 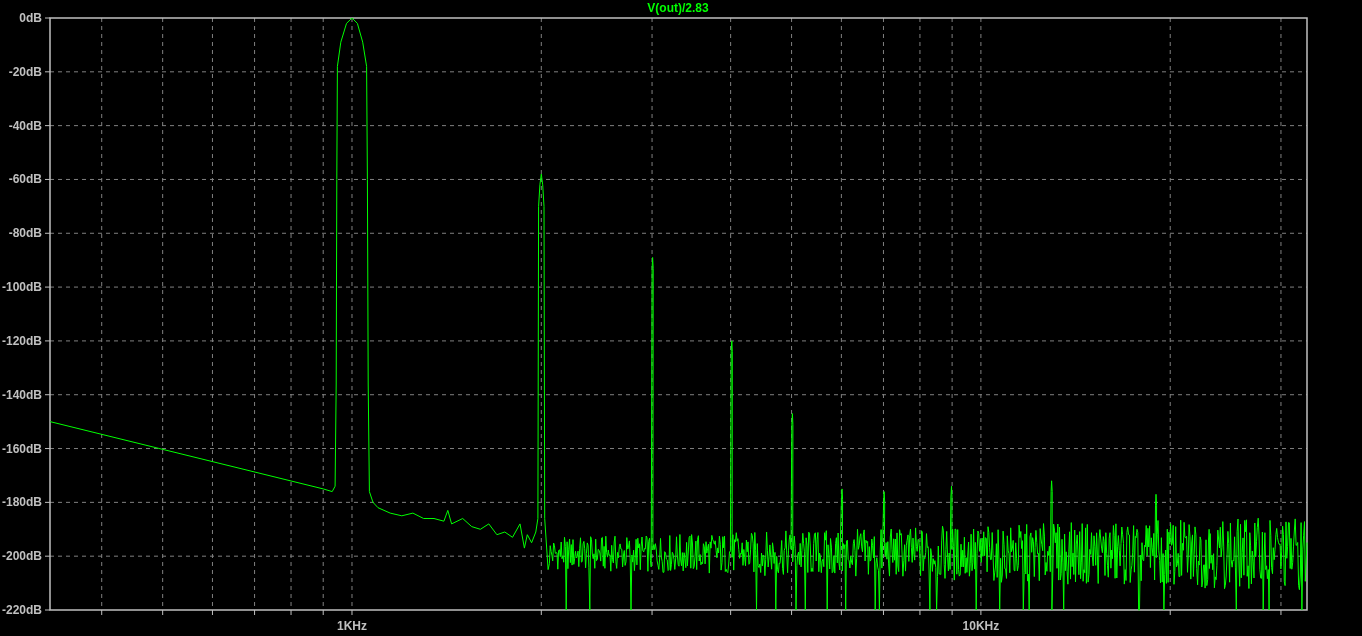 I want to click on y-axis-label: -180dB, so click(x=22, y=502).